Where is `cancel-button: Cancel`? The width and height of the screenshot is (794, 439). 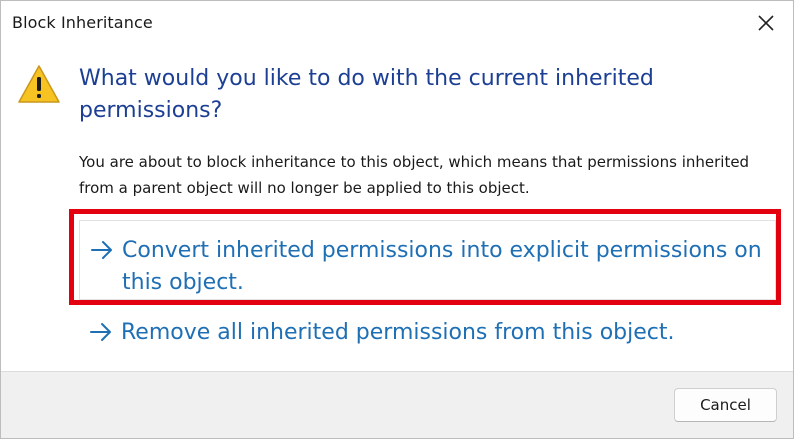 cancel-button: Cancel is located at coordinates (725, 405).